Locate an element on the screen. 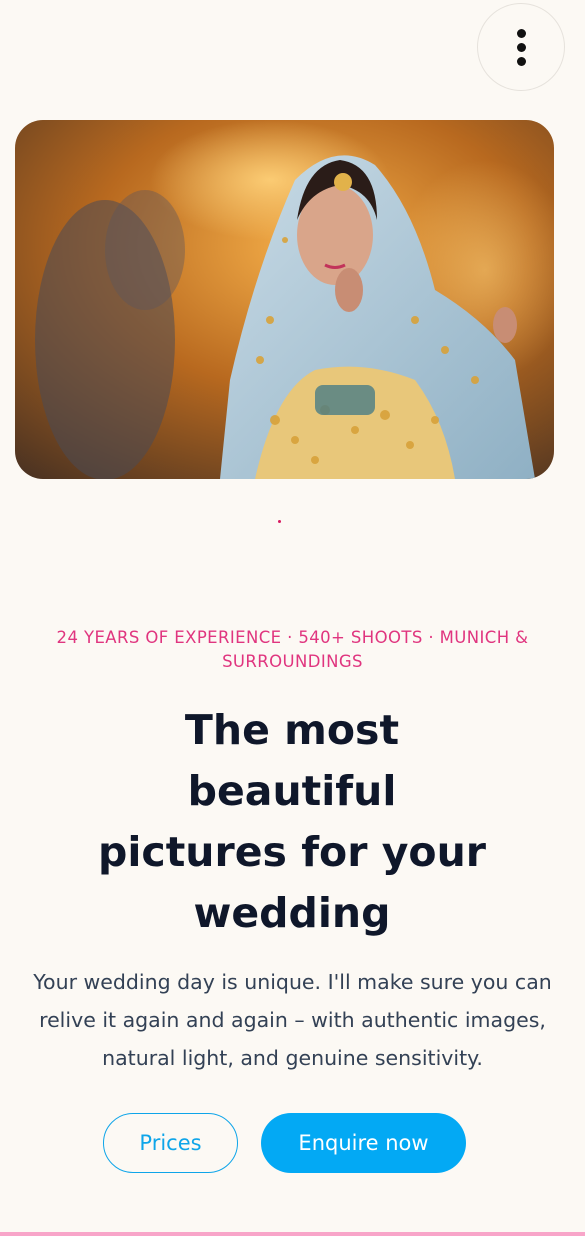 This screenshot has height=1236, width=585. menu-button is located at coordinates (521, 47).